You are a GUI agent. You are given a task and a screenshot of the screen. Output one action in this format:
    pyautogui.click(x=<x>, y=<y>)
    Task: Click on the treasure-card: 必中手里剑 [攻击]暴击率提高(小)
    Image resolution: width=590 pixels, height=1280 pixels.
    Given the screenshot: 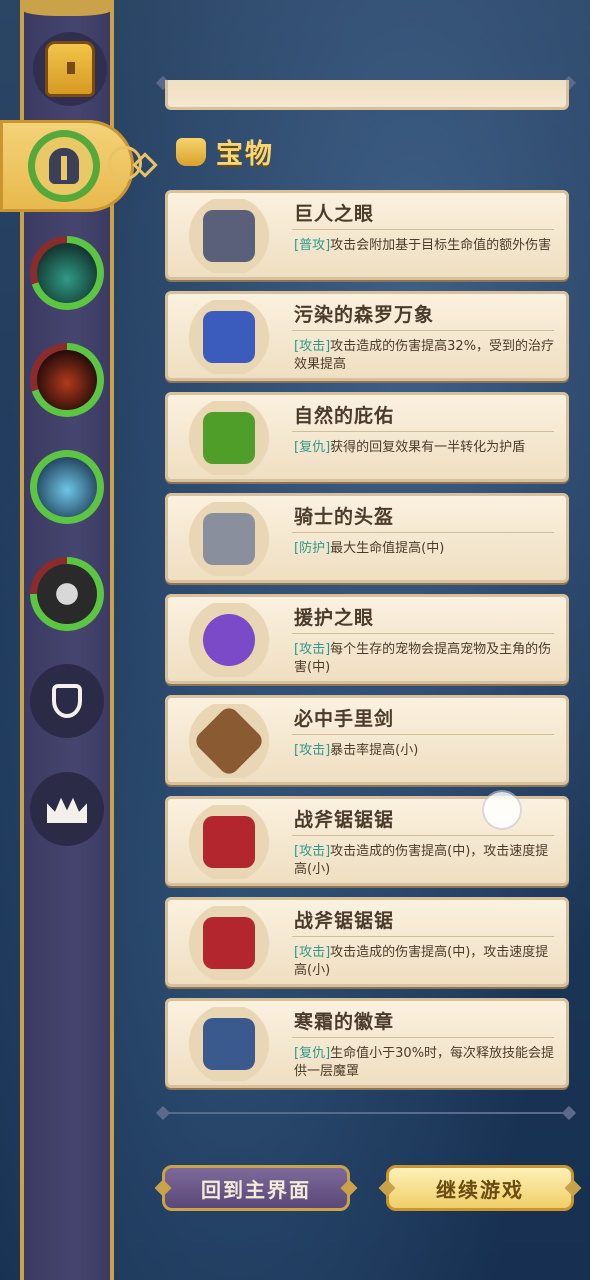 What is the action you would take?
    pyautogui.click(x=367, y=740)
    